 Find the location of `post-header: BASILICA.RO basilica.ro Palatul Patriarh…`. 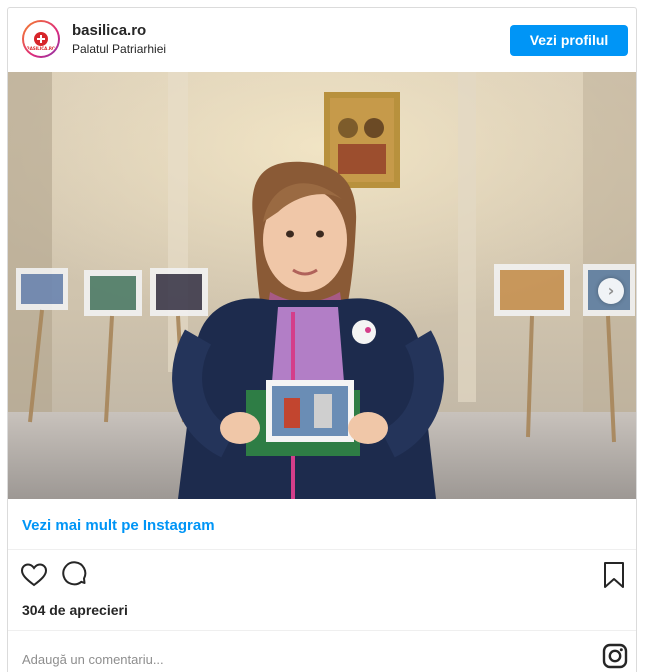

post-header: BASILICA.RO basilica.ro Palatul Patriarh… is located at coordinates (322, 40).